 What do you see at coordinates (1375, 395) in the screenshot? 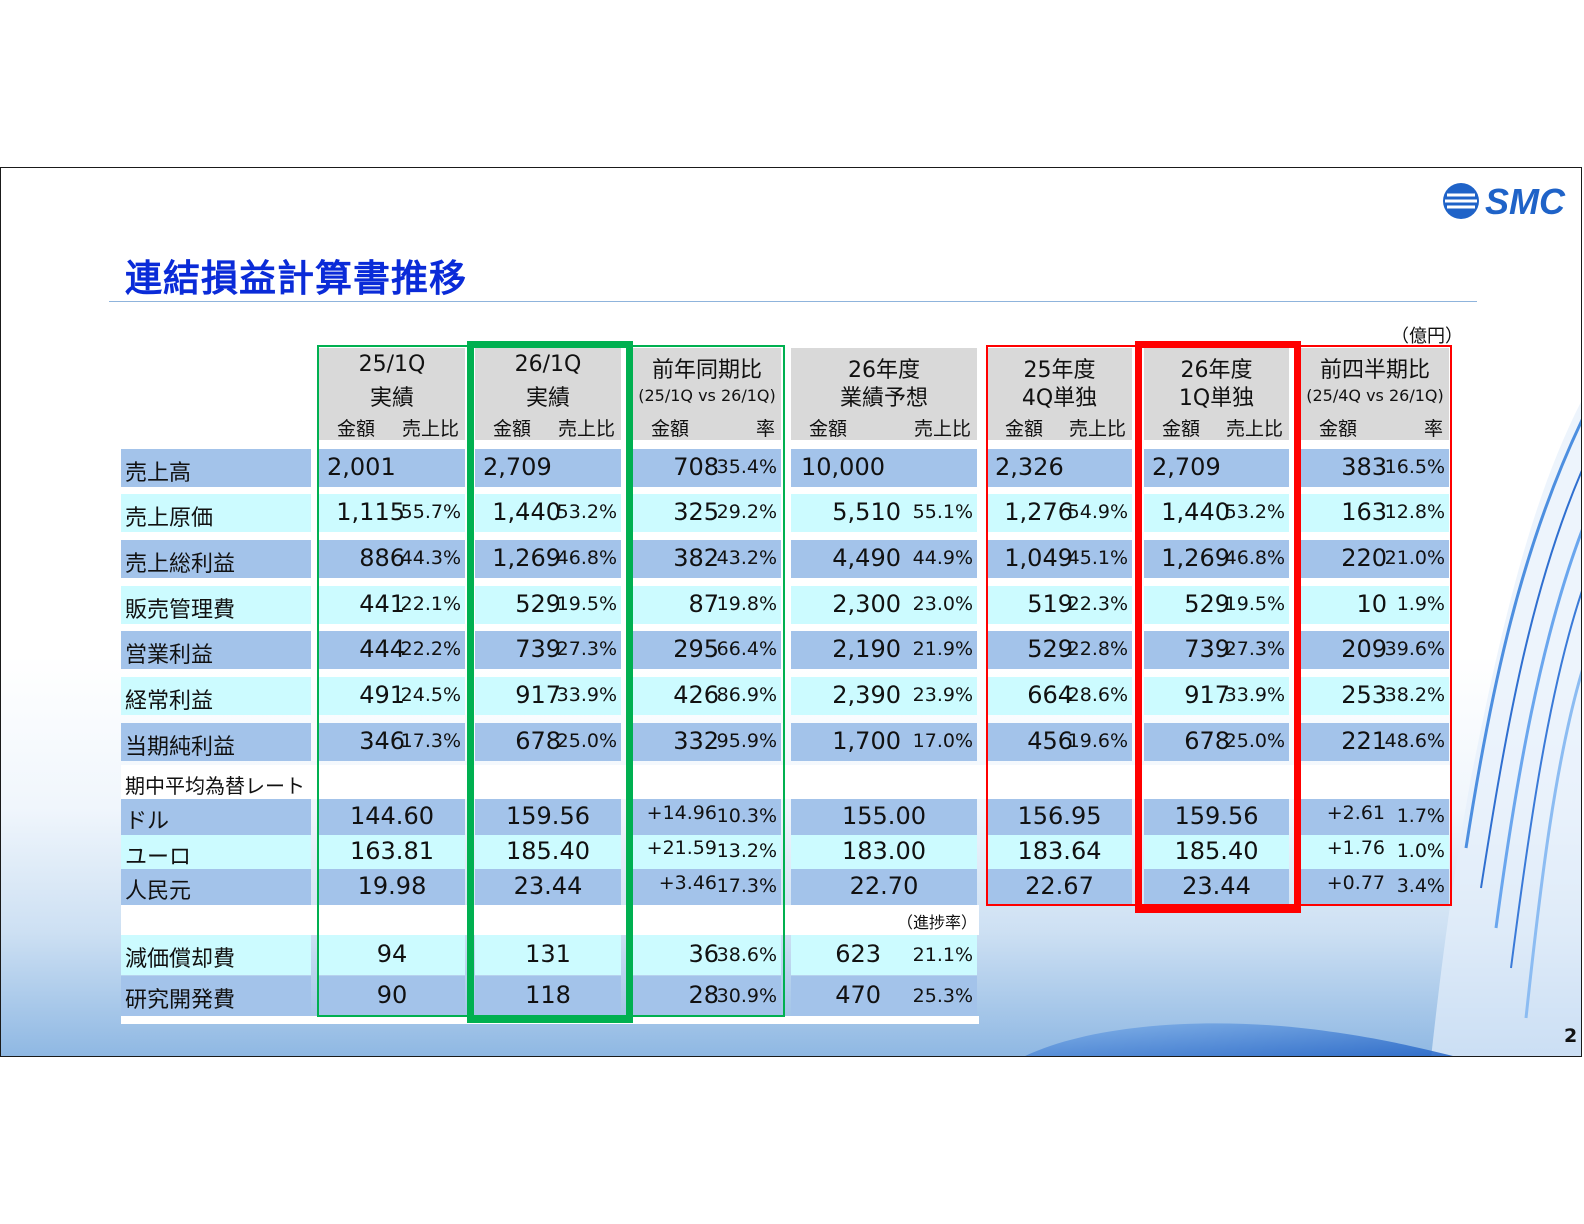
I see `column-header-subtitle: (25/4Q vs 26/1Q)` at bounding box center [1375, 395].